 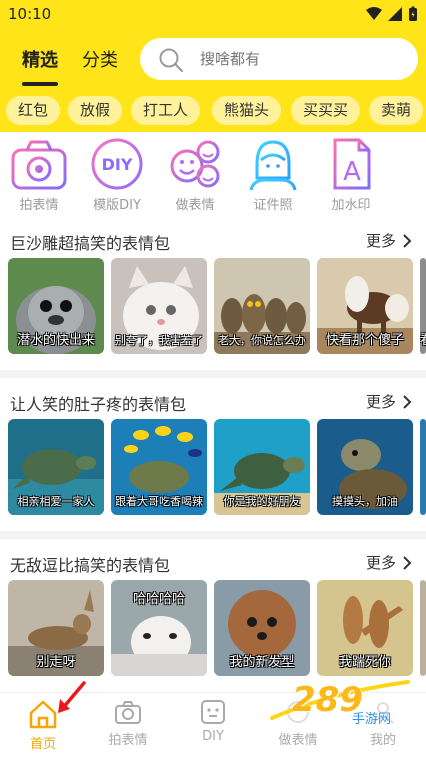 What do you see at coordinates (33, 110) in the screenshot?
I see `tag-chip: 红包` at bounding box center [33, 110].